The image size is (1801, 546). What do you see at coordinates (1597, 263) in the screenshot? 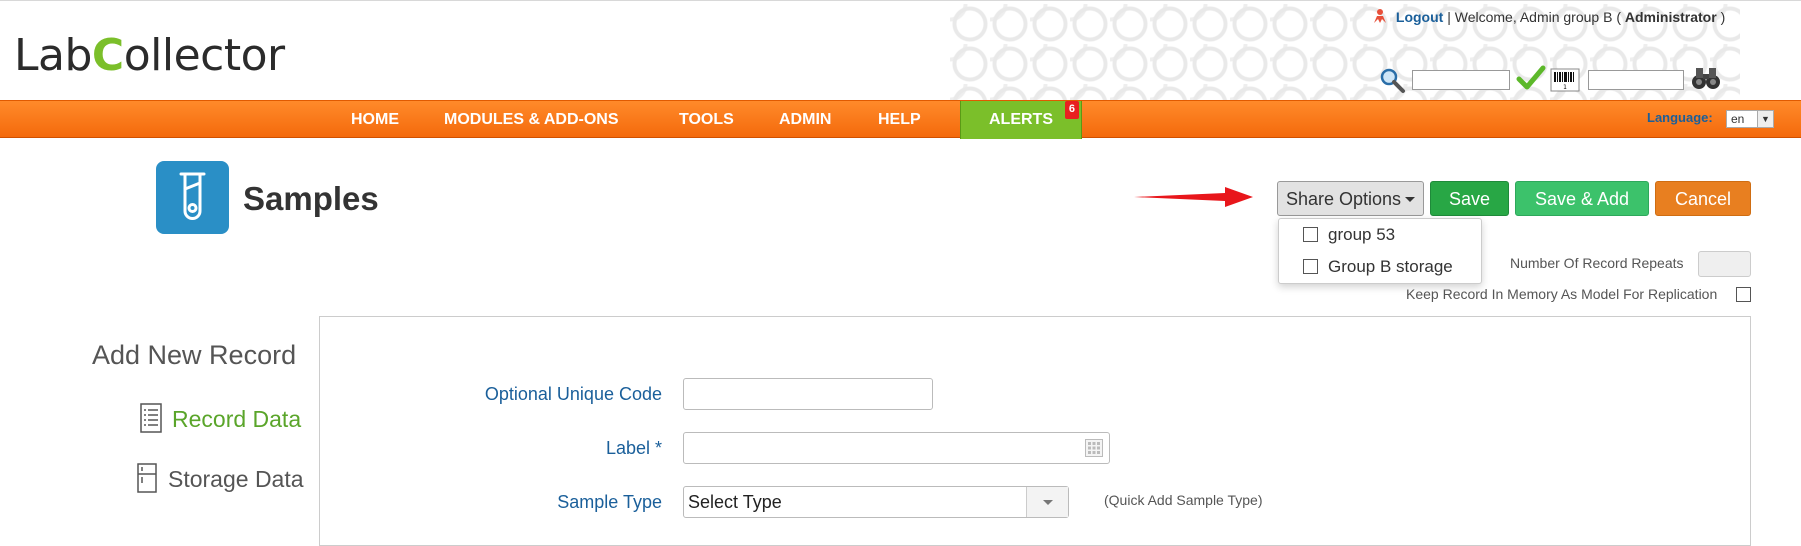
I see `record-repeats-label: Number Of Record Repeats` at bounding box center [1597, 263].